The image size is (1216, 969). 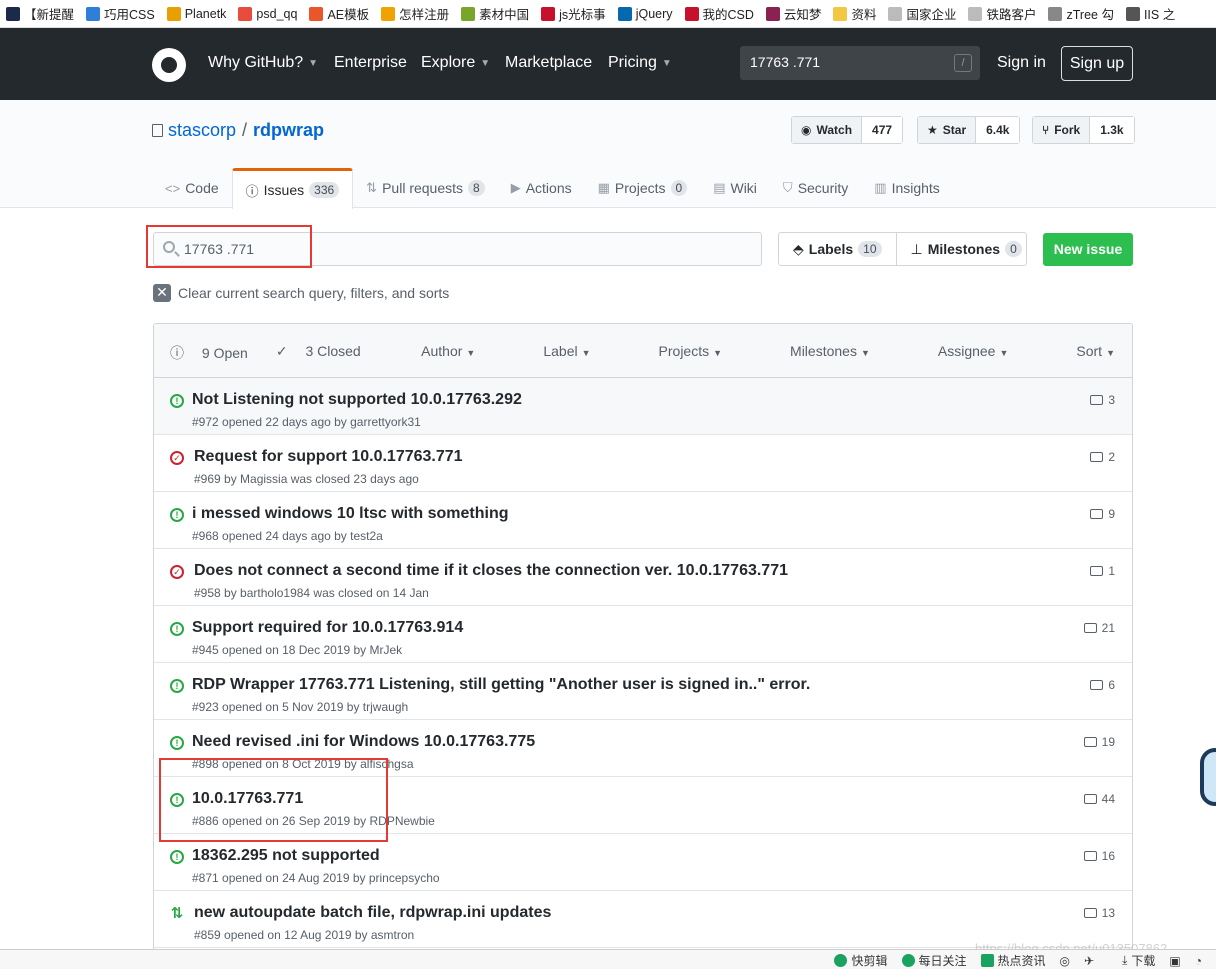 What do you see at coordinates (643, 188) in the screenshot?
I see `tab-projects: ▦ Projects 0` at bounding box center [643, 188].